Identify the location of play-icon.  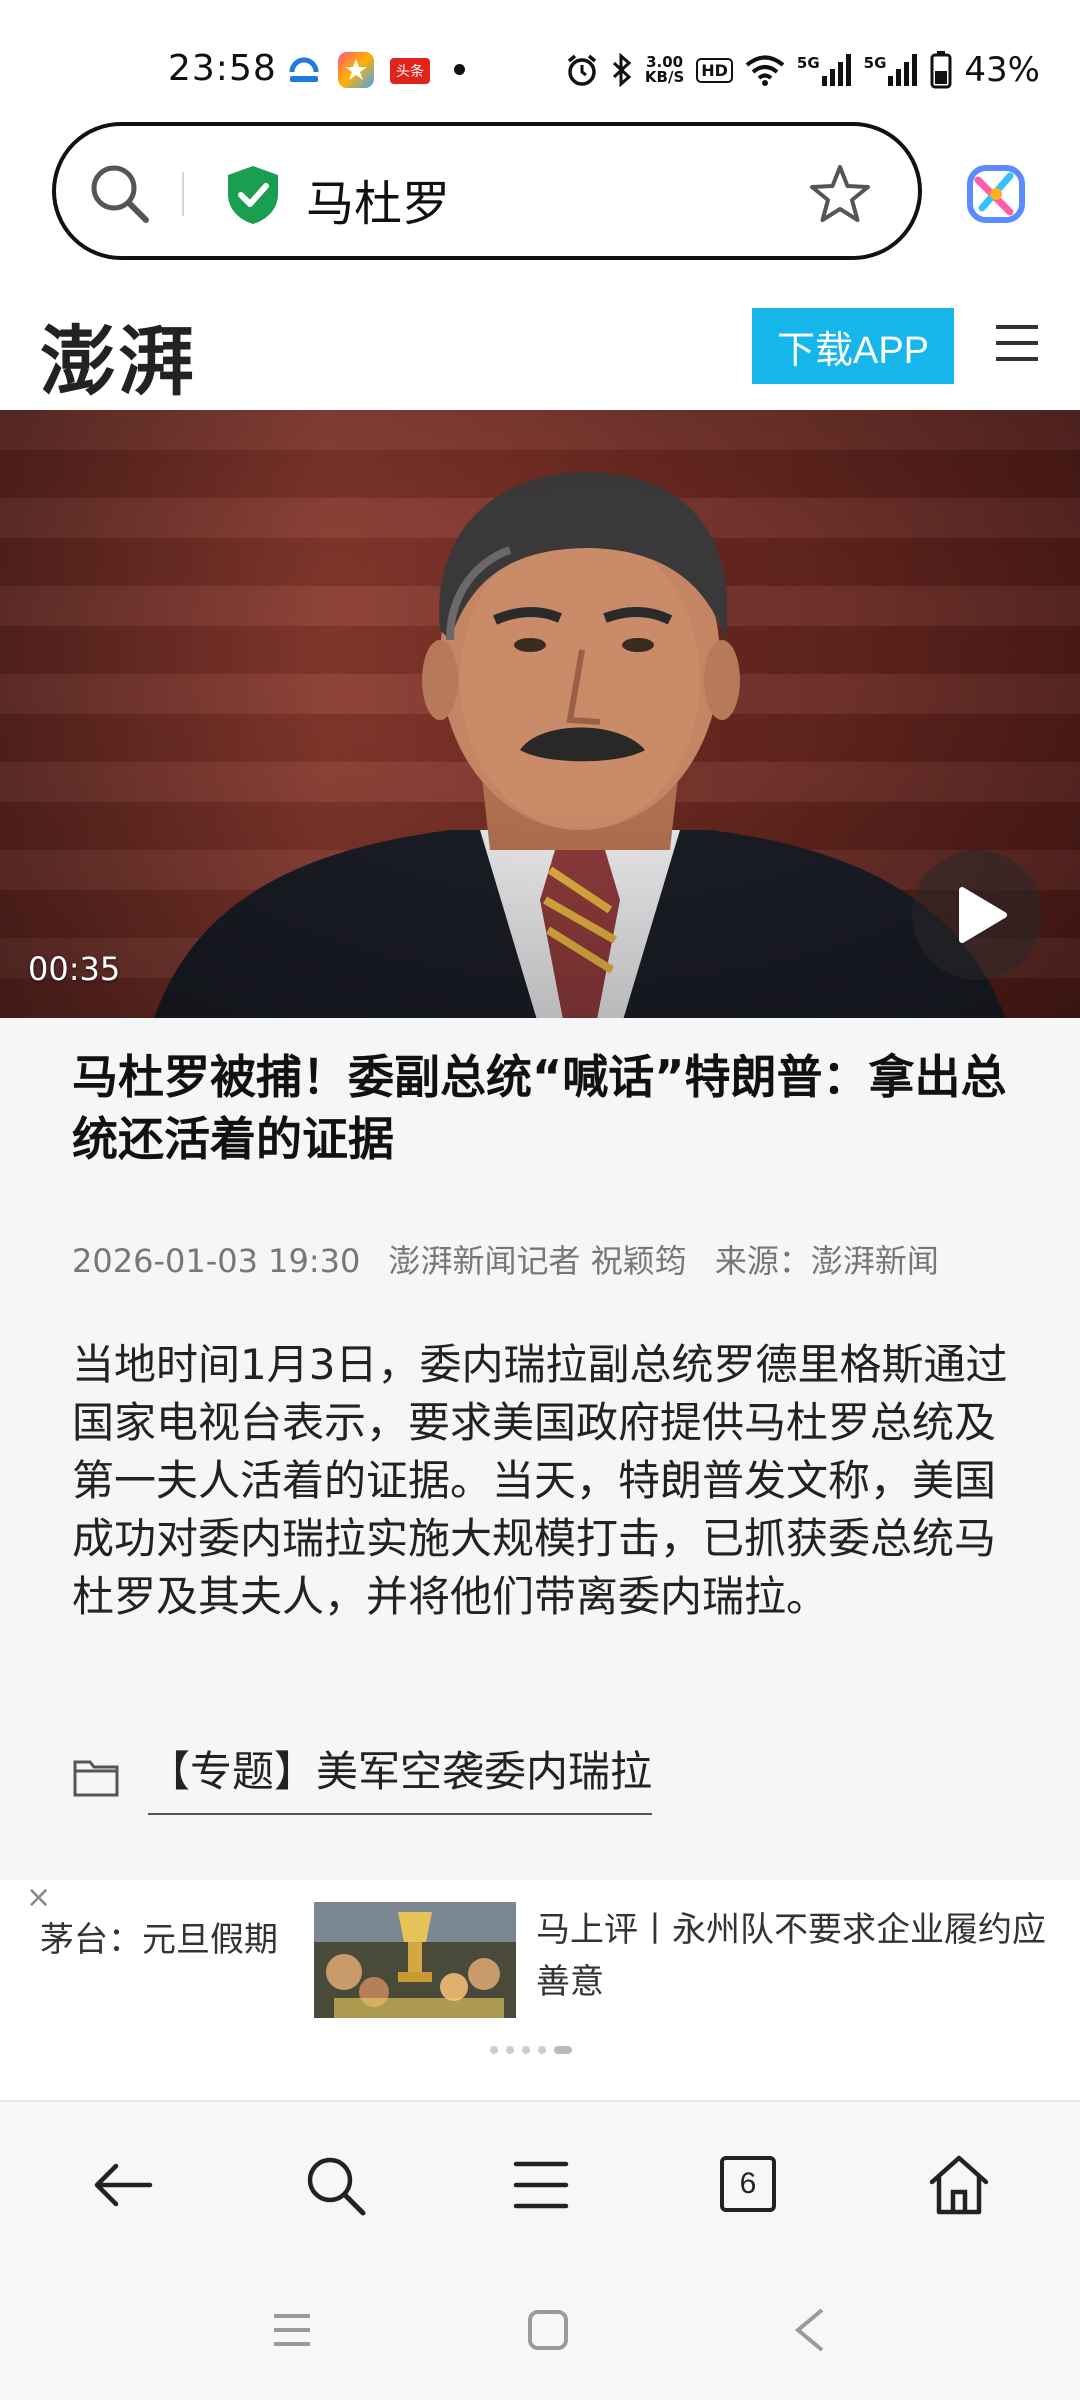
(983, 915).